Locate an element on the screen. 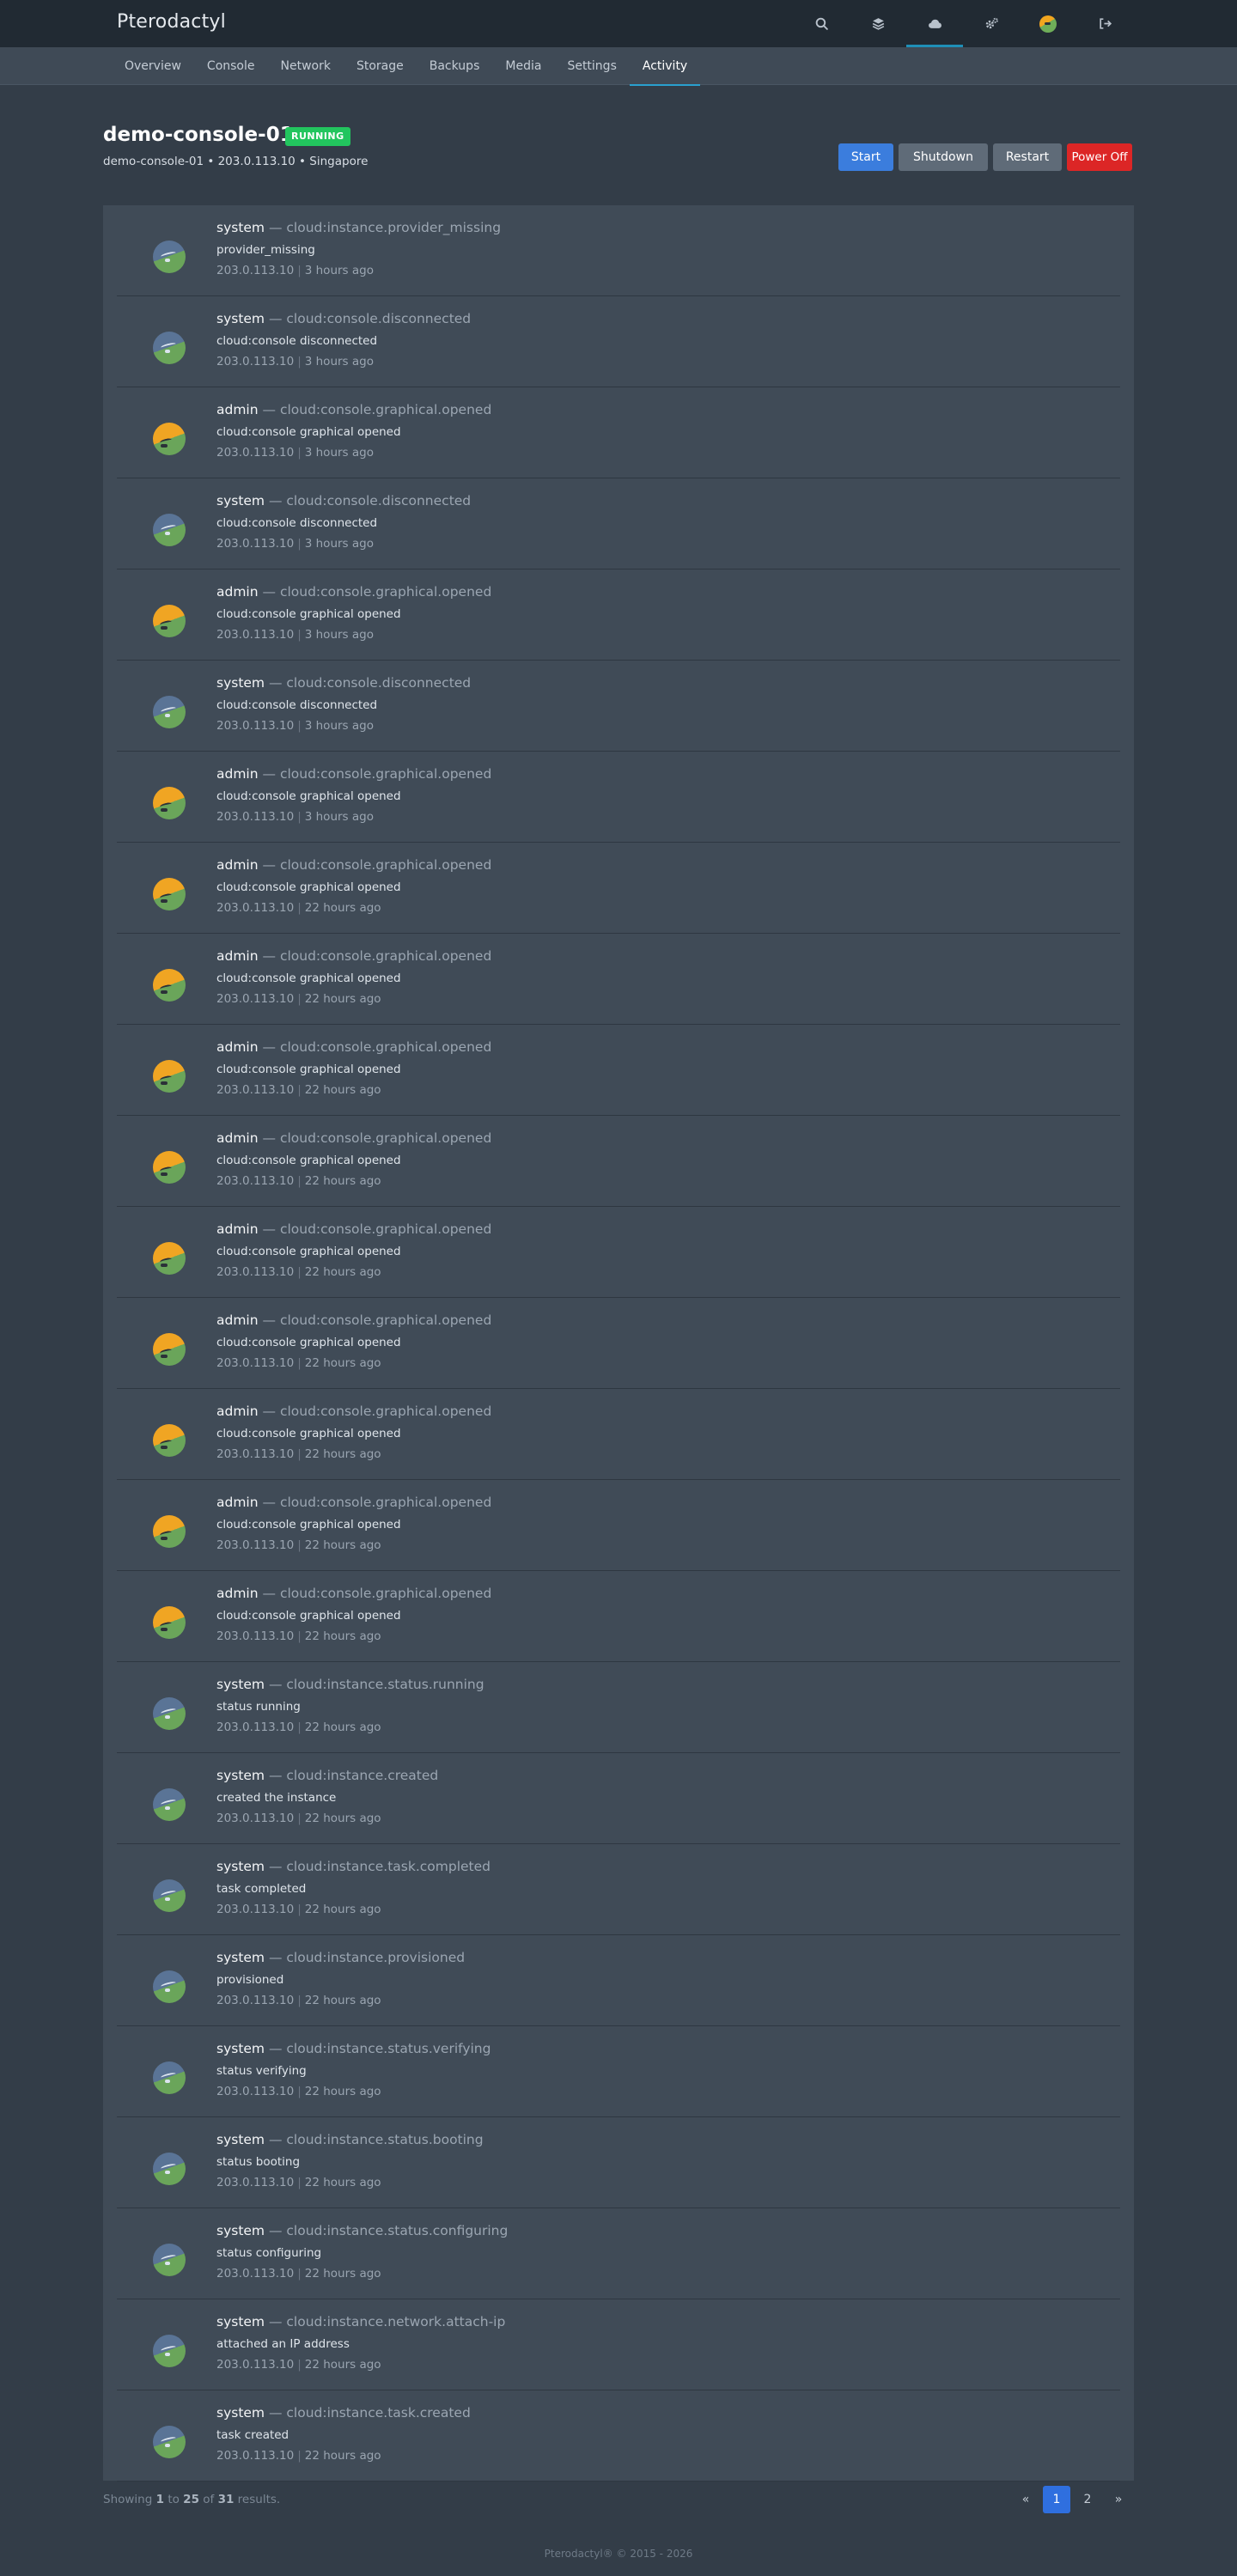  avatar is located at coordinates (1048, 23).